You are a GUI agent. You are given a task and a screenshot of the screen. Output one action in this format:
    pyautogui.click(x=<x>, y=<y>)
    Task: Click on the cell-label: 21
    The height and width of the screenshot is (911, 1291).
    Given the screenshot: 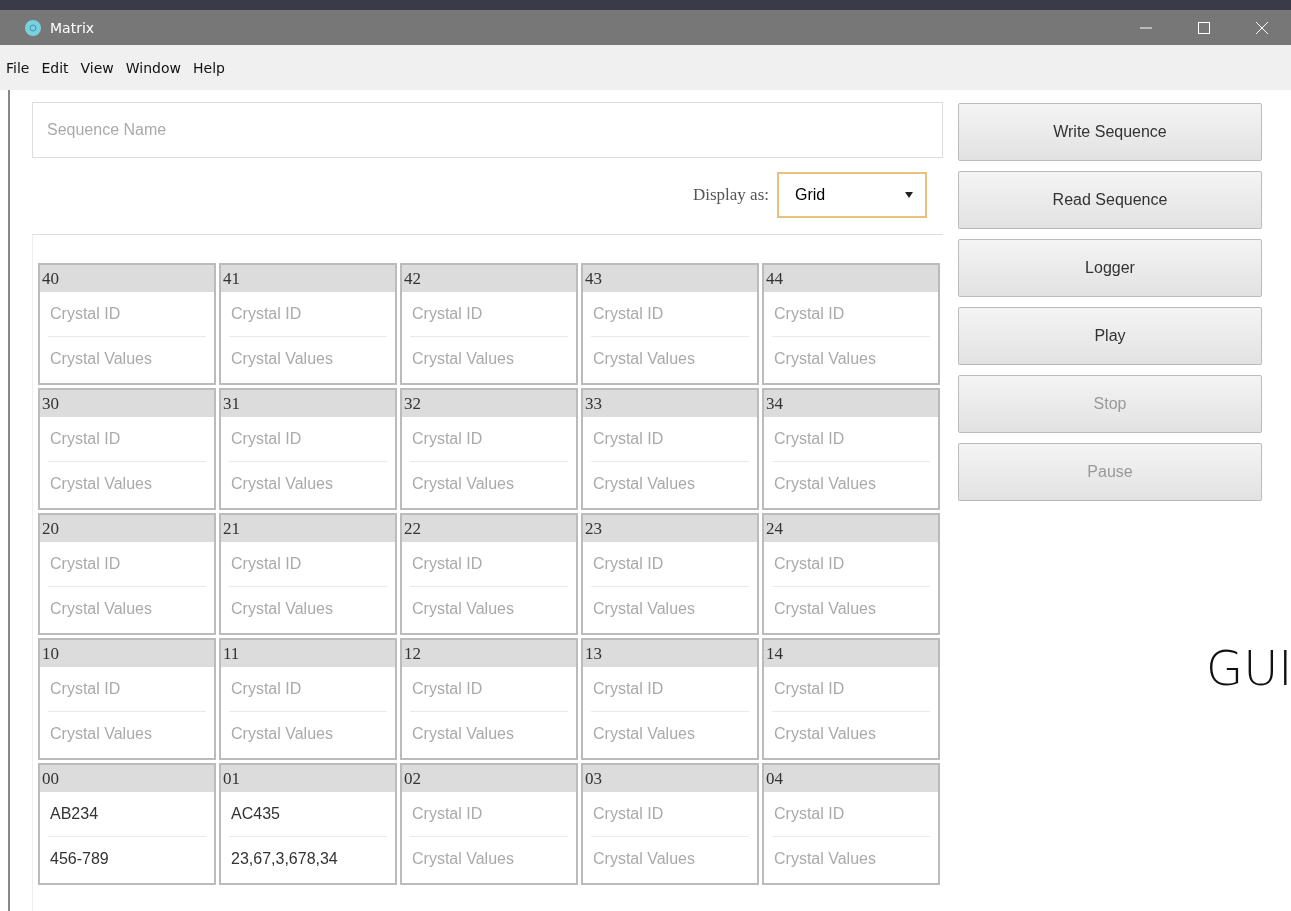 What is the action you would take?
    pyautogui.click(x=308, y=528)
    